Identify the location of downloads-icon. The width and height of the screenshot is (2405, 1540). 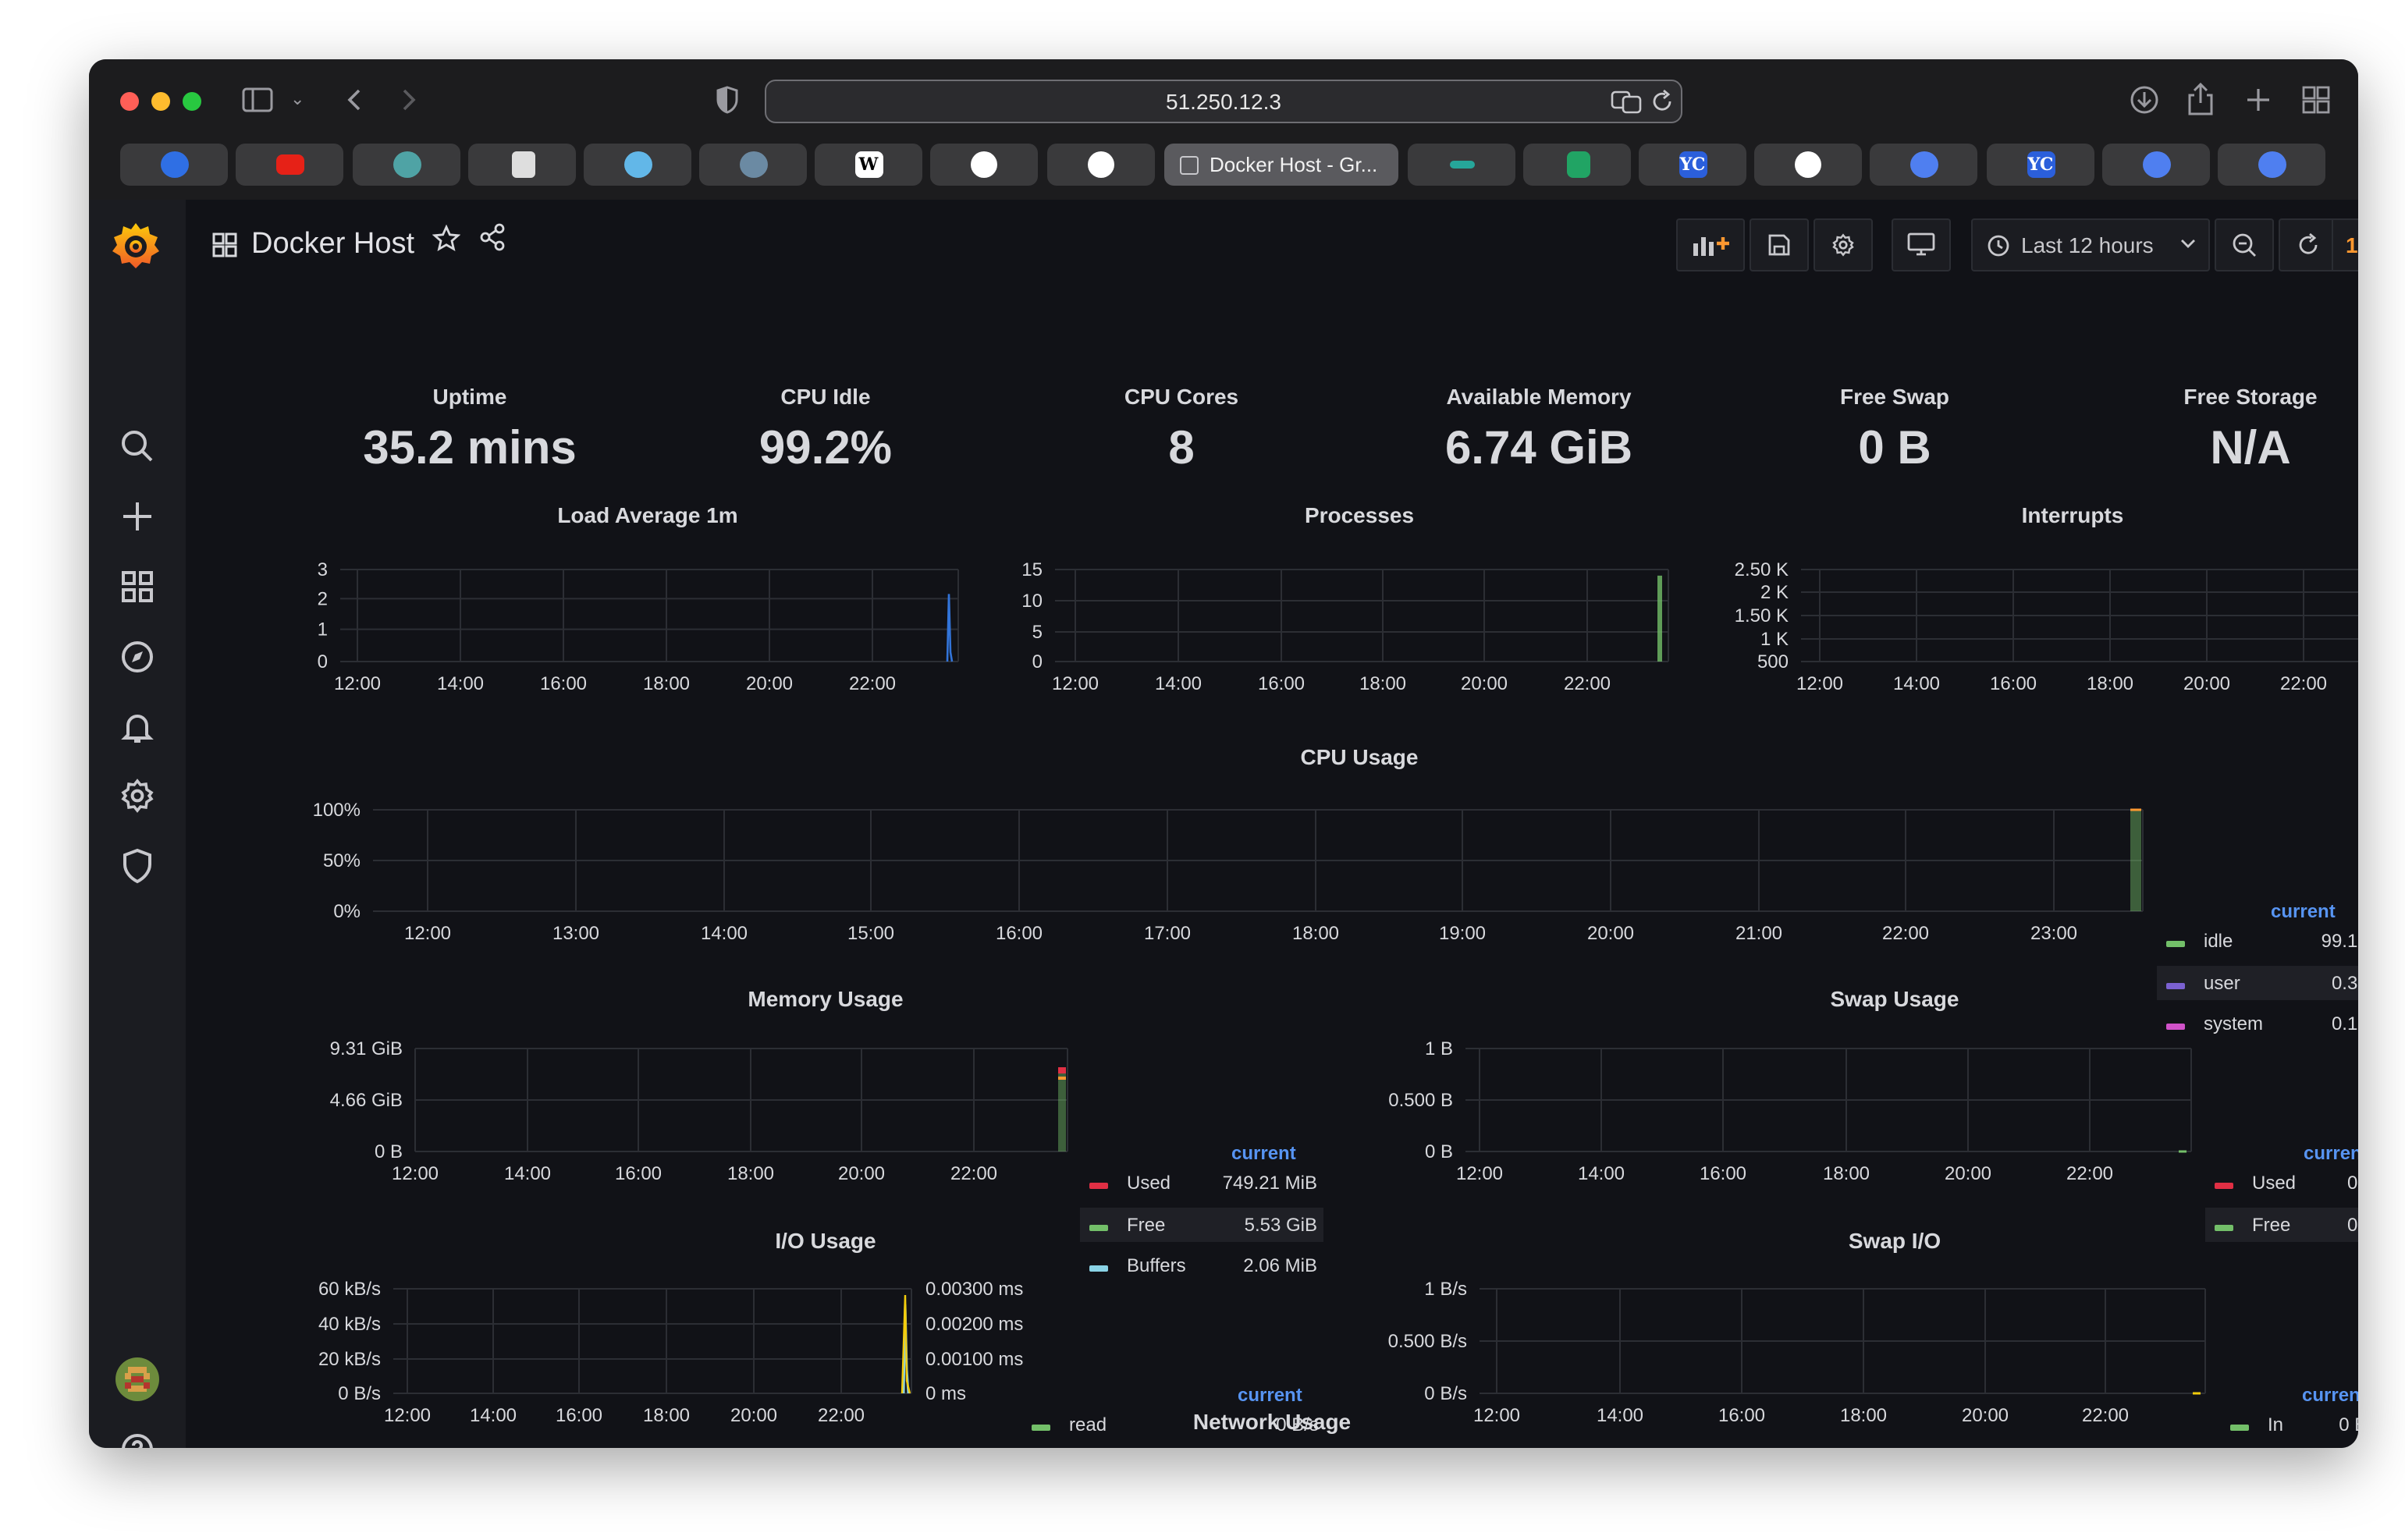
(2144, 99).